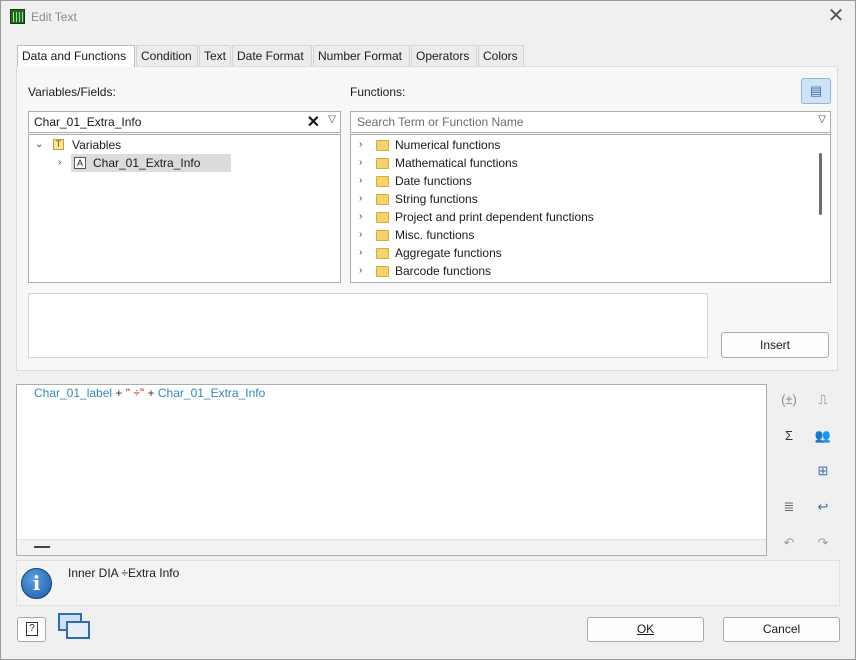 The width and height of the screenshot is (856, 660). What do you see at coordinates (816, 91) in the screenshot?
I see `layout-toggle-icon: ▤` at bounding box center [816, 91].